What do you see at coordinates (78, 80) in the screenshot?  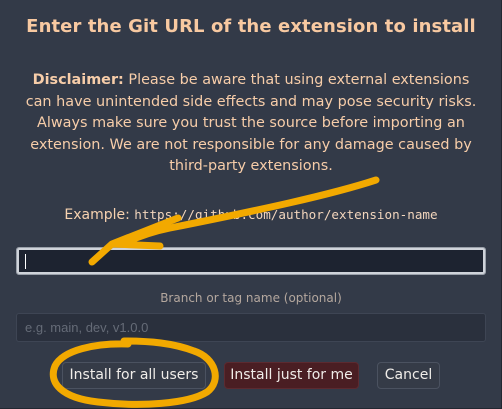 I see `disclaimer-label: Disclaimer:` at bounding box center [78, 80].